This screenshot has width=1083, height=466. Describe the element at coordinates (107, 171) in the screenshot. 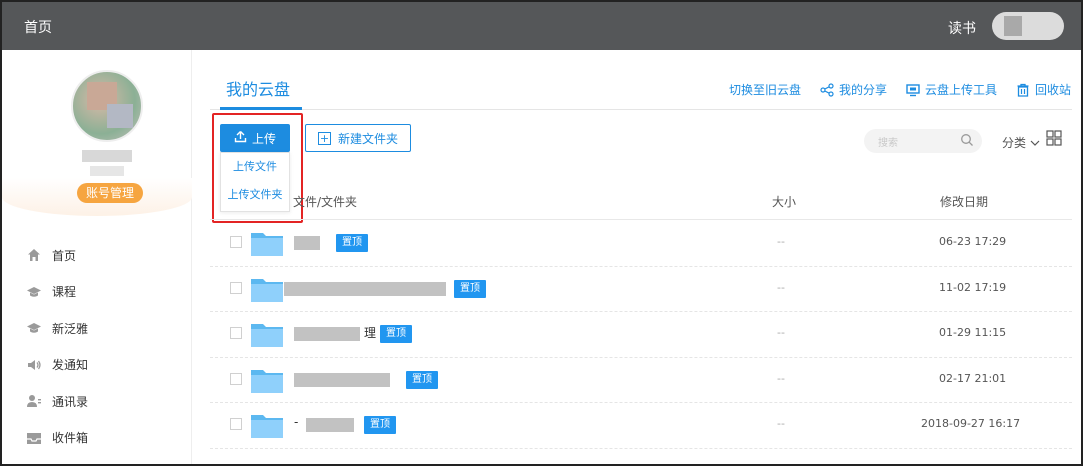

I see `user-subtitle-blurred` at that location.